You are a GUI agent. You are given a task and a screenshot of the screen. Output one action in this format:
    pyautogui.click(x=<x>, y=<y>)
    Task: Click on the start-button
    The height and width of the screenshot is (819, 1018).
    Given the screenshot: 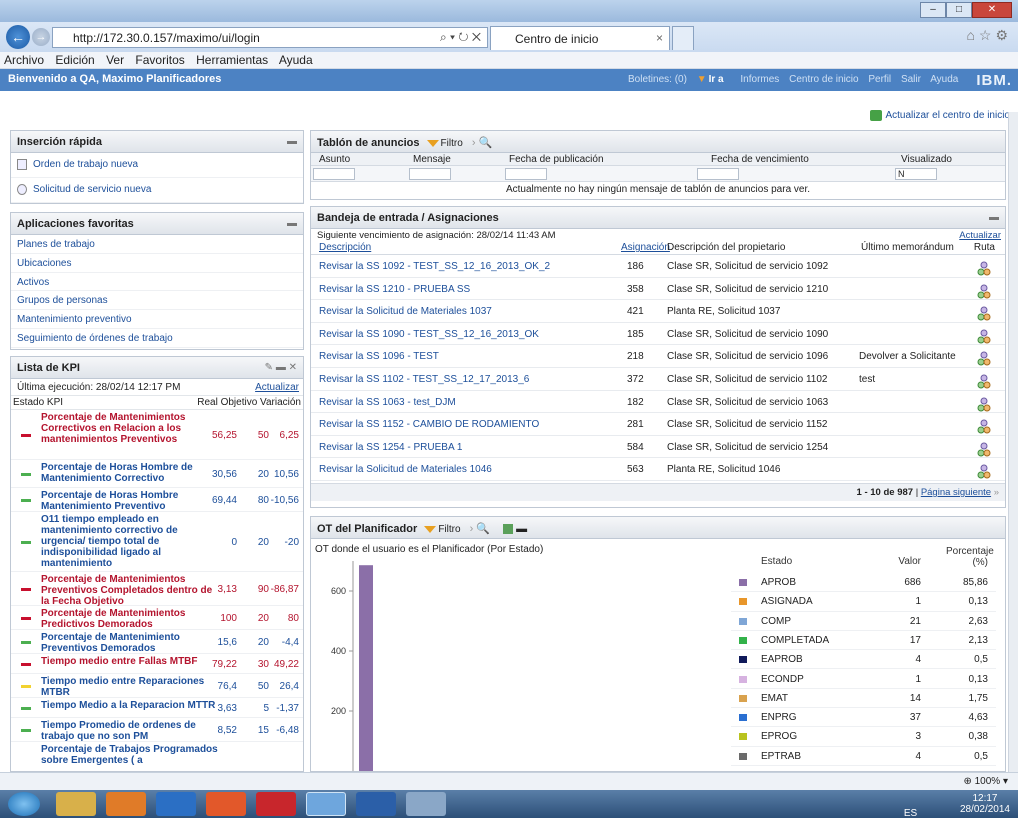 What is the action you would take?
    pyautogui.click(x=24, y=804)
    